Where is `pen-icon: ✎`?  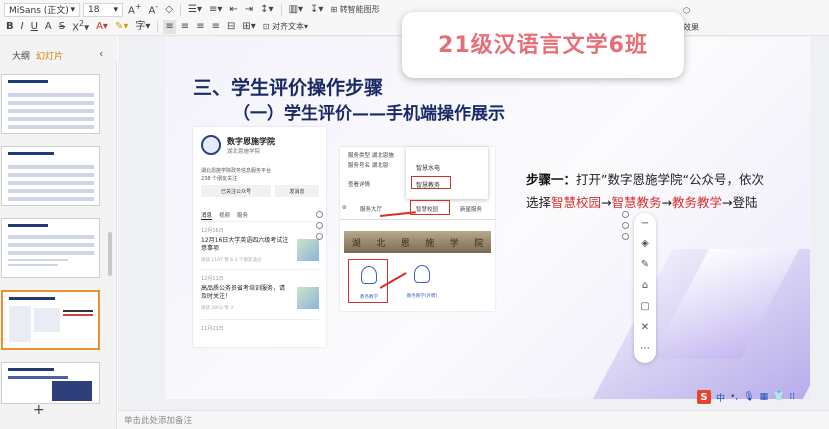 pen-icon: ✎ is located at coordinates (645, 264).